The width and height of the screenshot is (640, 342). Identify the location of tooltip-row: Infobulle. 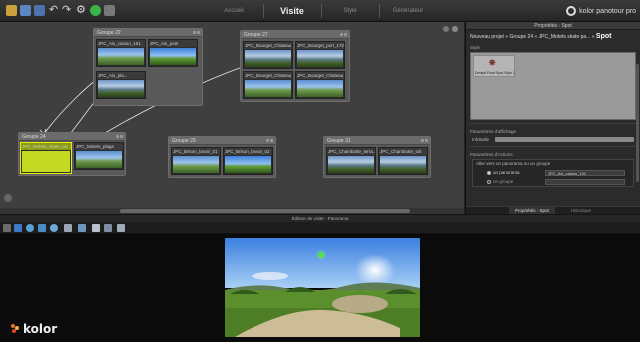
(553, 139).